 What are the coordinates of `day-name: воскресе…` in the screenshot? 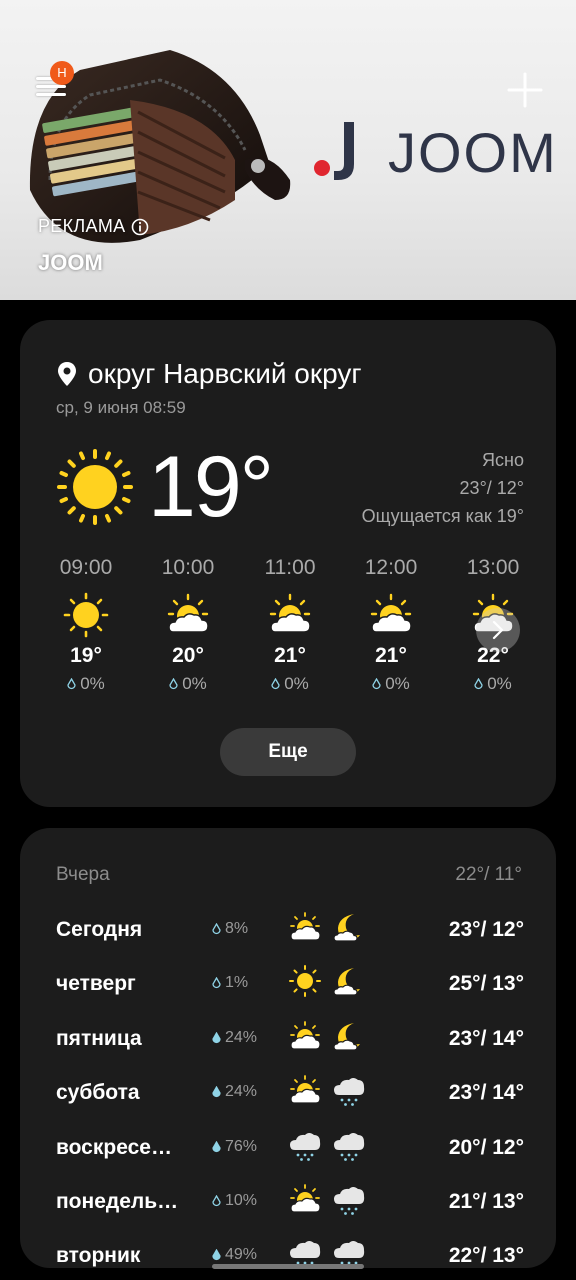 It's located at (114, 1147).